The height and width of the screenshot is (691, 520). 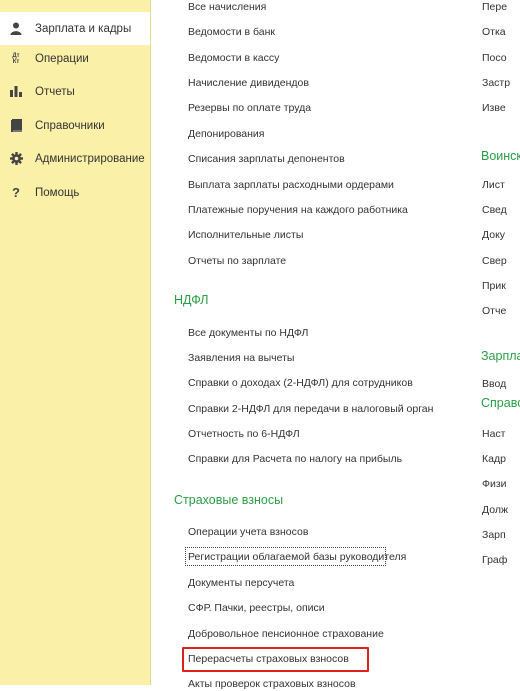 What do you see at coordinates (500, 356) in the screenshot?
I see `section-title-salary-col2: Зарпла` at bounding box center [500, 356].